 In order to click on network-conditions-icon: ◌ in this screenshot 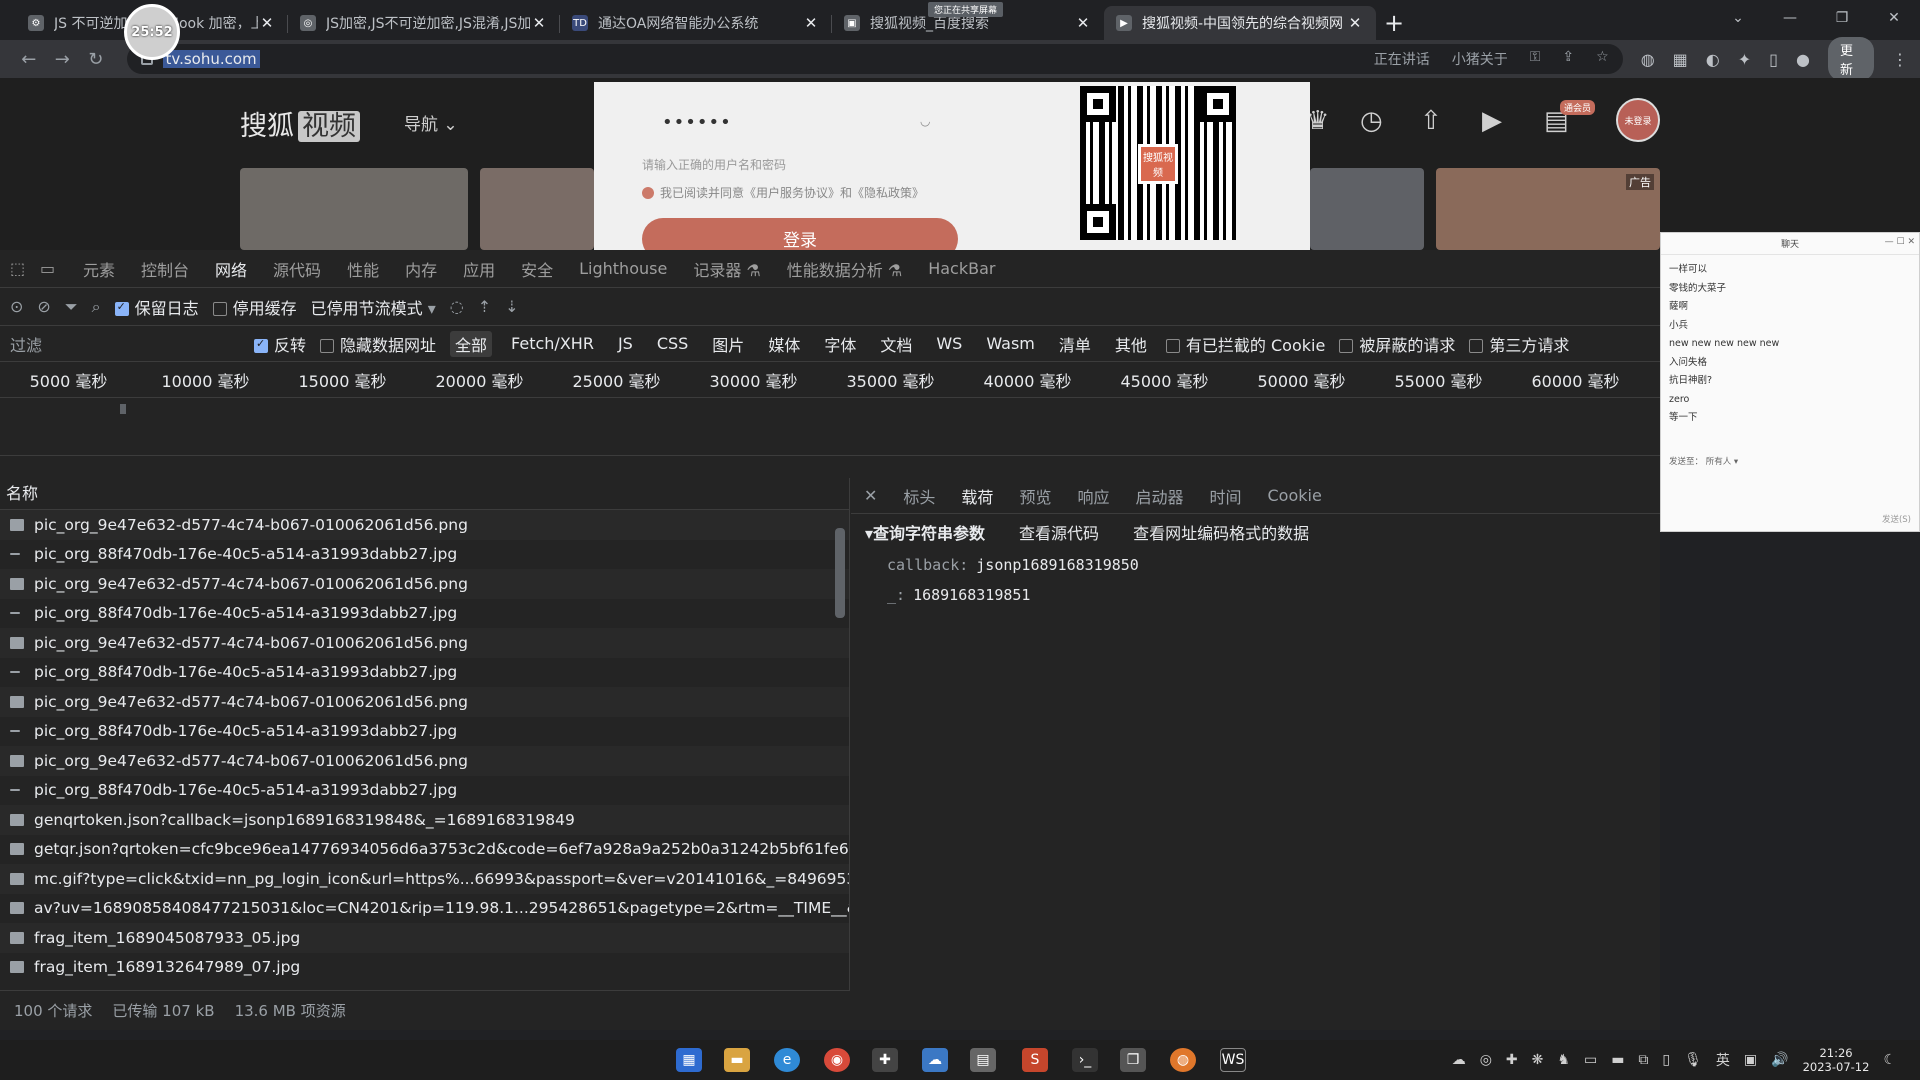, I will do `click(457, 306)`.